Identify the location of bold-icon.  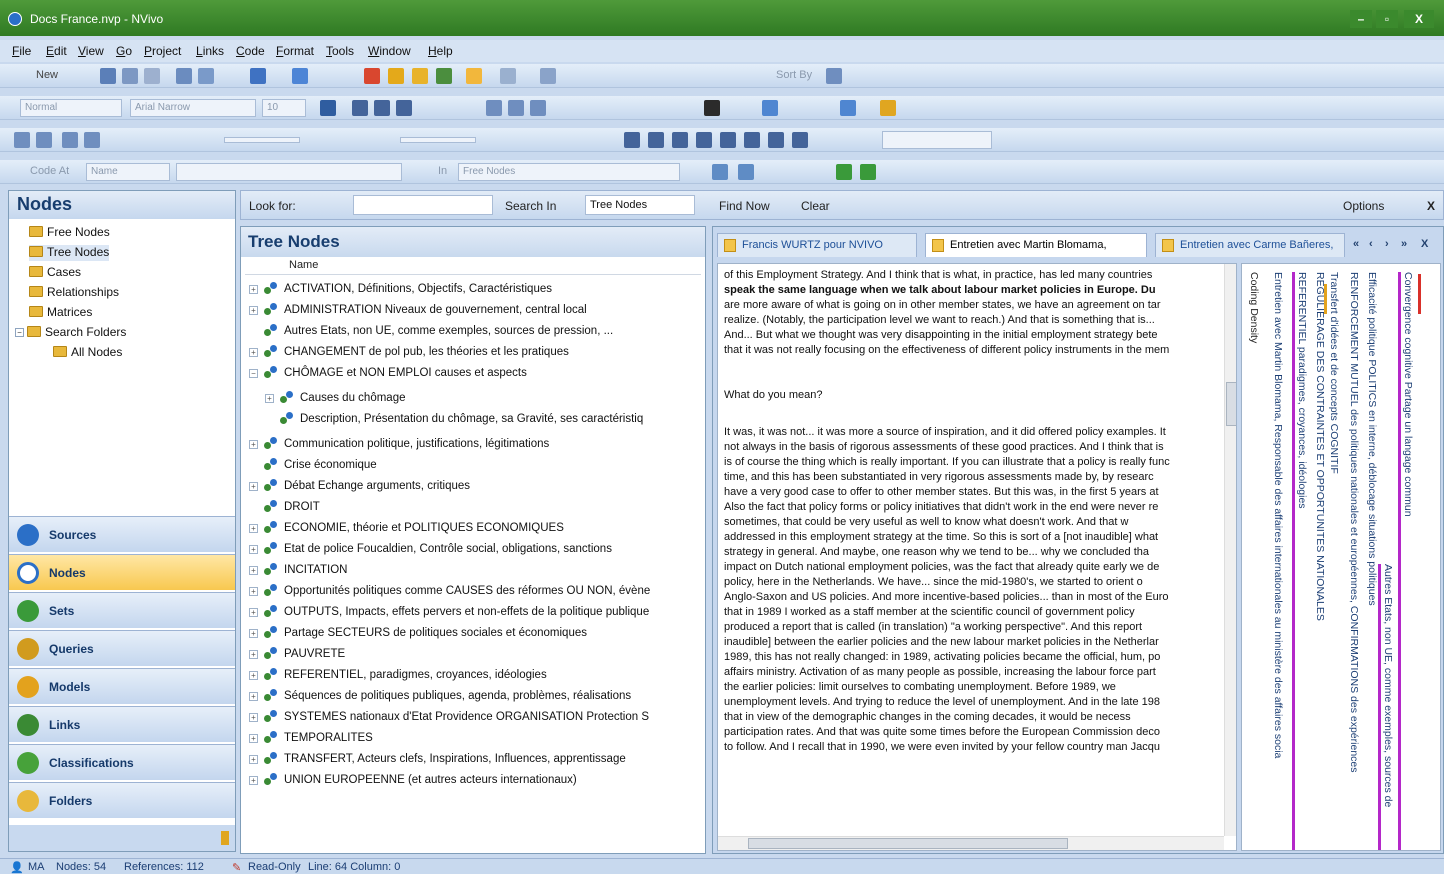
(360, 108).